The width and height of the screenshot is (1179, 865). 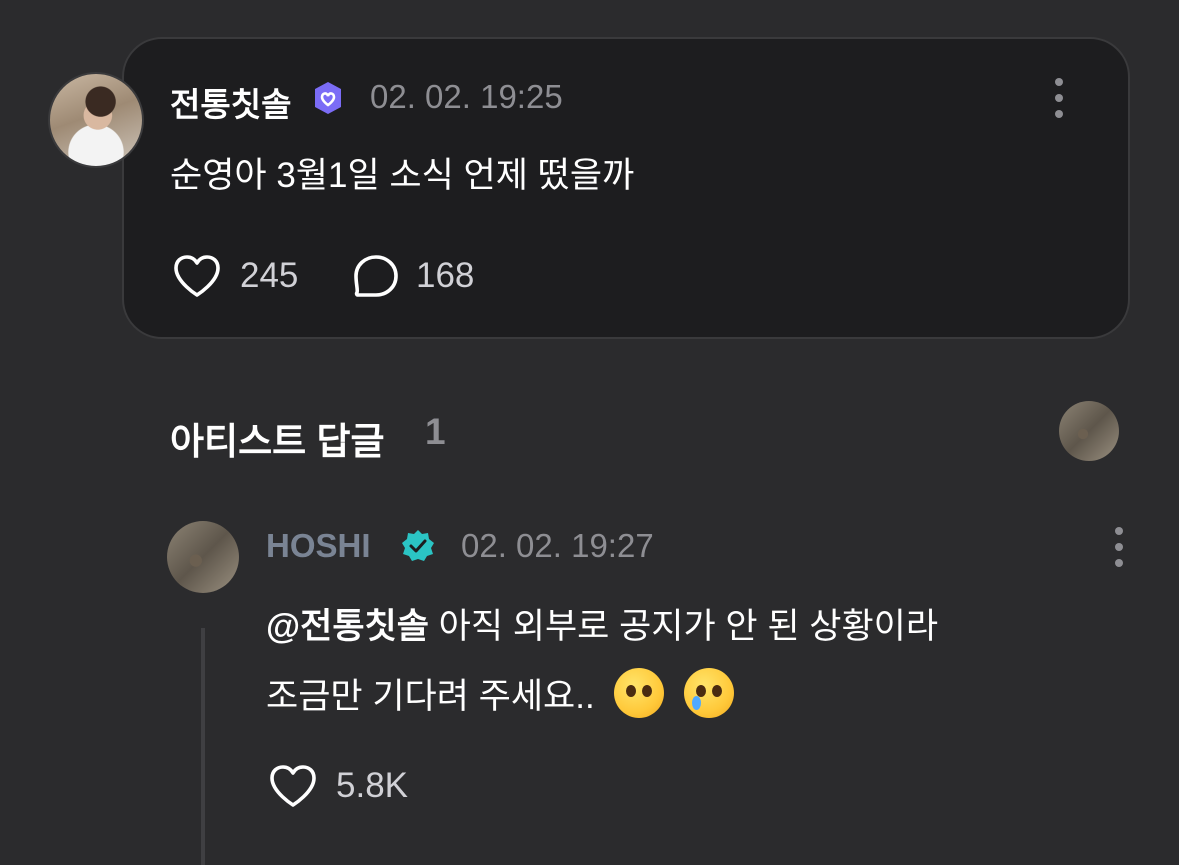 What do you see at coordinates (376, 276) in the screenshot?
I see `comment-icon` at bounding box center [376, 276].